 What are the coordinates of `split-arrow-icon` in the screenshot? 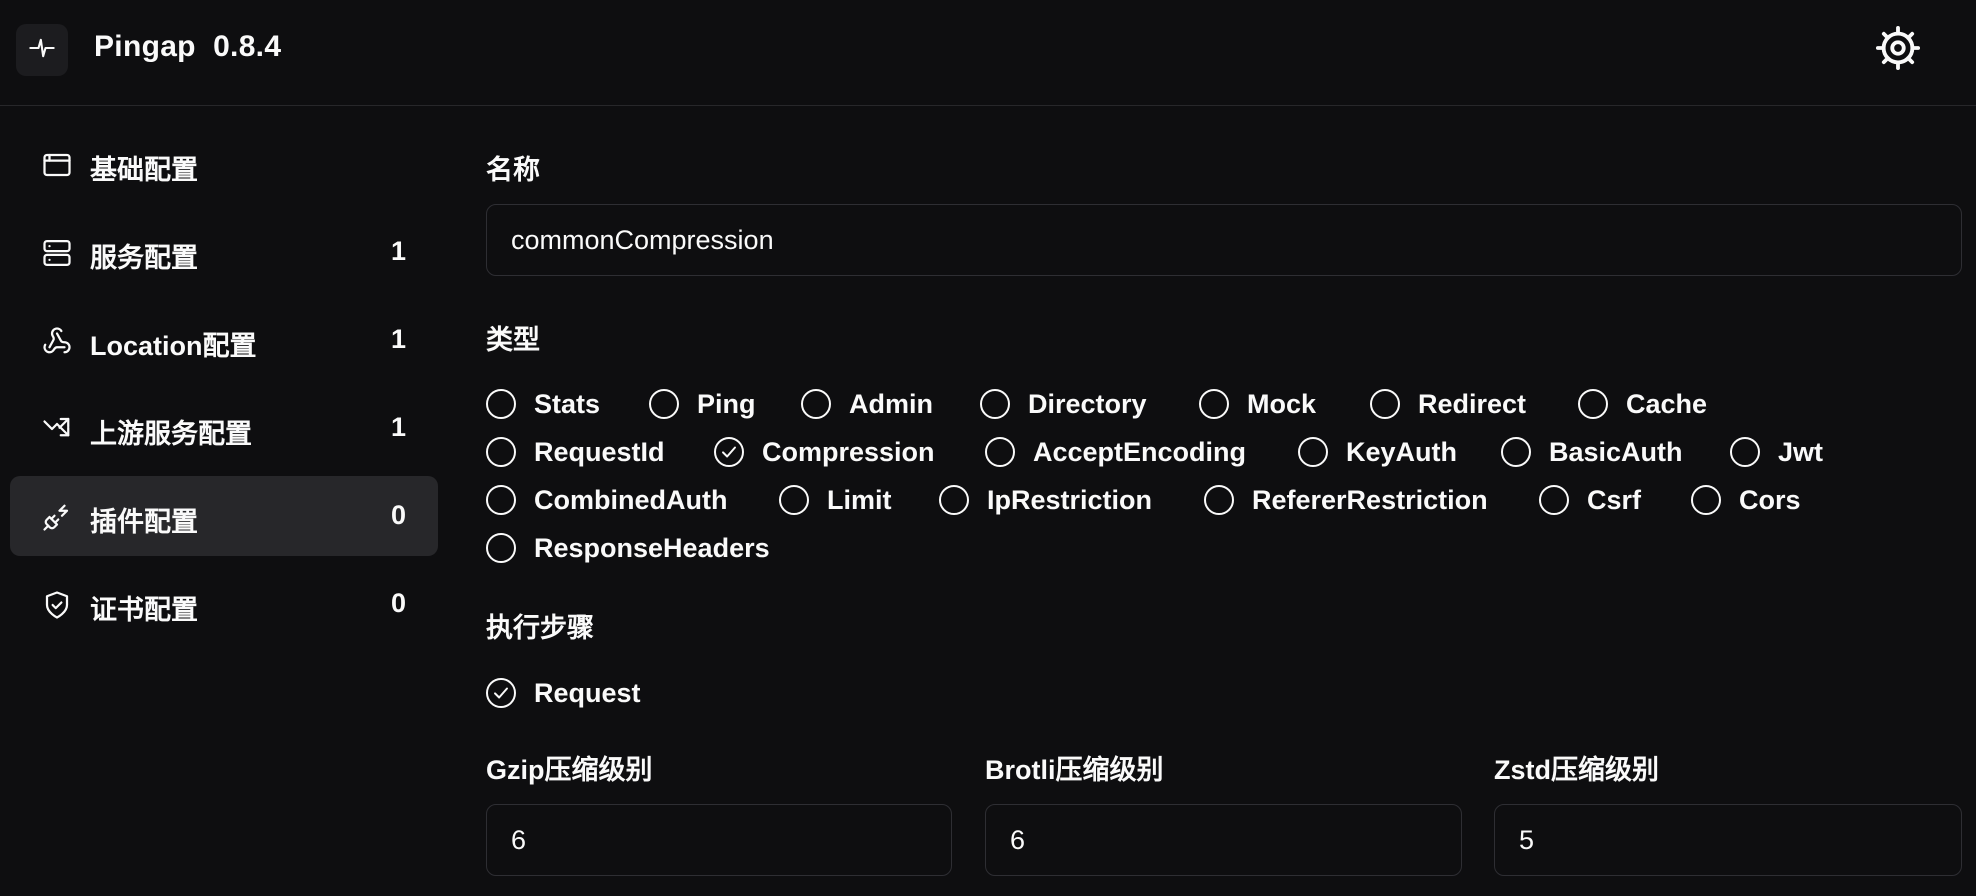 It's located at (57, 429).